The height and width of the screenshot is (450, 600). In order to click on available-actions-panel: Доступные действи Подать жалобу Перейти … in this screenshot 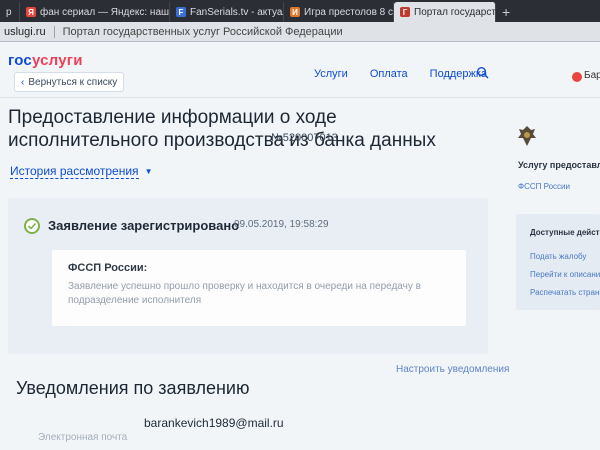, I will do `click(558, 262)`.